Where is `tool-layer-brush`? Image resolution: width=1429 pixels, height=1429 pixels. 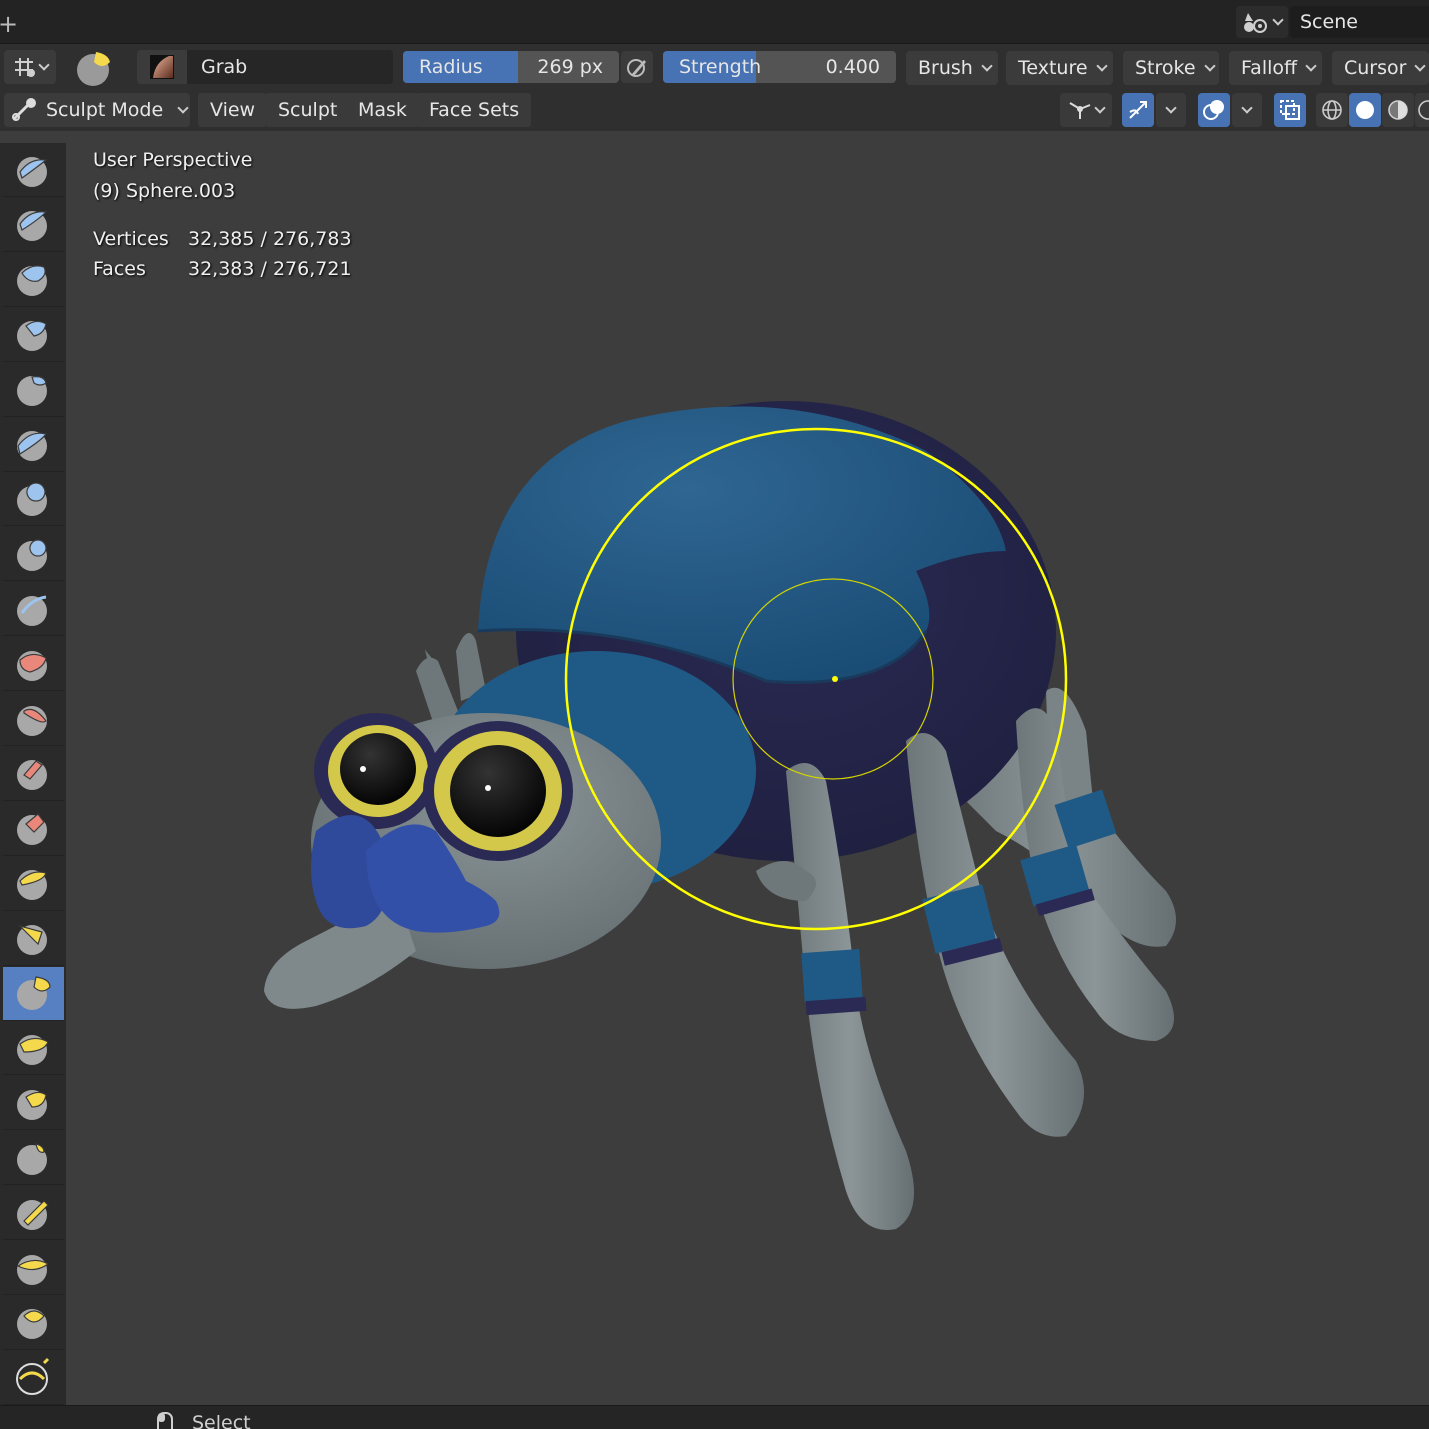 tool-layer-brush is located at coordinates (33, 445).